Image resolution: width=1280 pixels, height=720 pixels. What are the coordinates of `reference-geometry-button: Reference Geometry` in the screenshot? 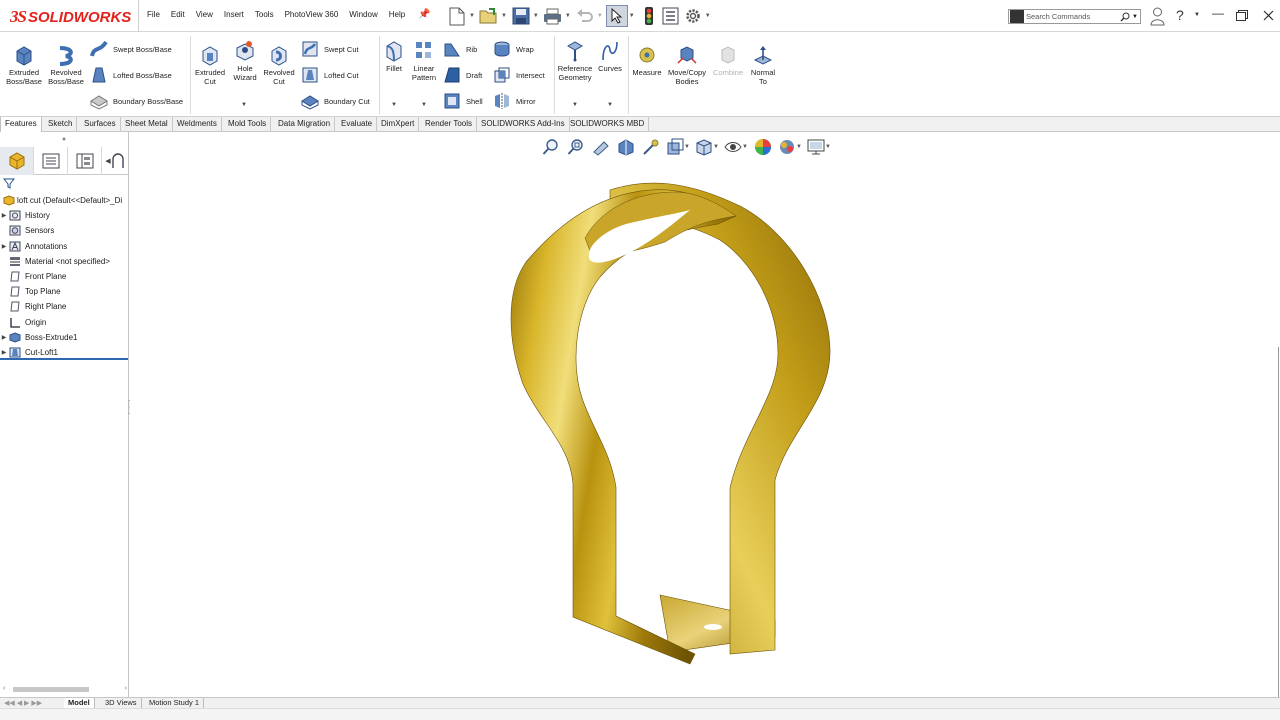 It's located at (575, 61).